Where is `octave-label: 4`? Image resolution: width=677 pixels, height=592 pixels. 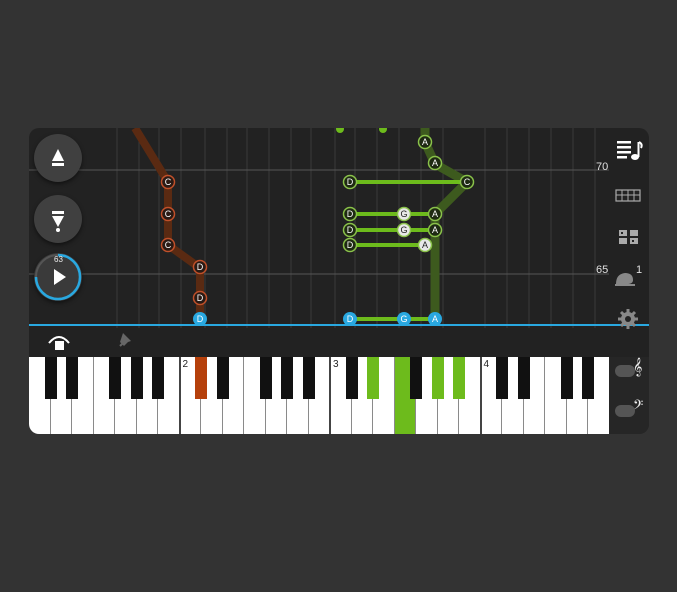 octave-label: 4 is located at coordinates (486, 364).